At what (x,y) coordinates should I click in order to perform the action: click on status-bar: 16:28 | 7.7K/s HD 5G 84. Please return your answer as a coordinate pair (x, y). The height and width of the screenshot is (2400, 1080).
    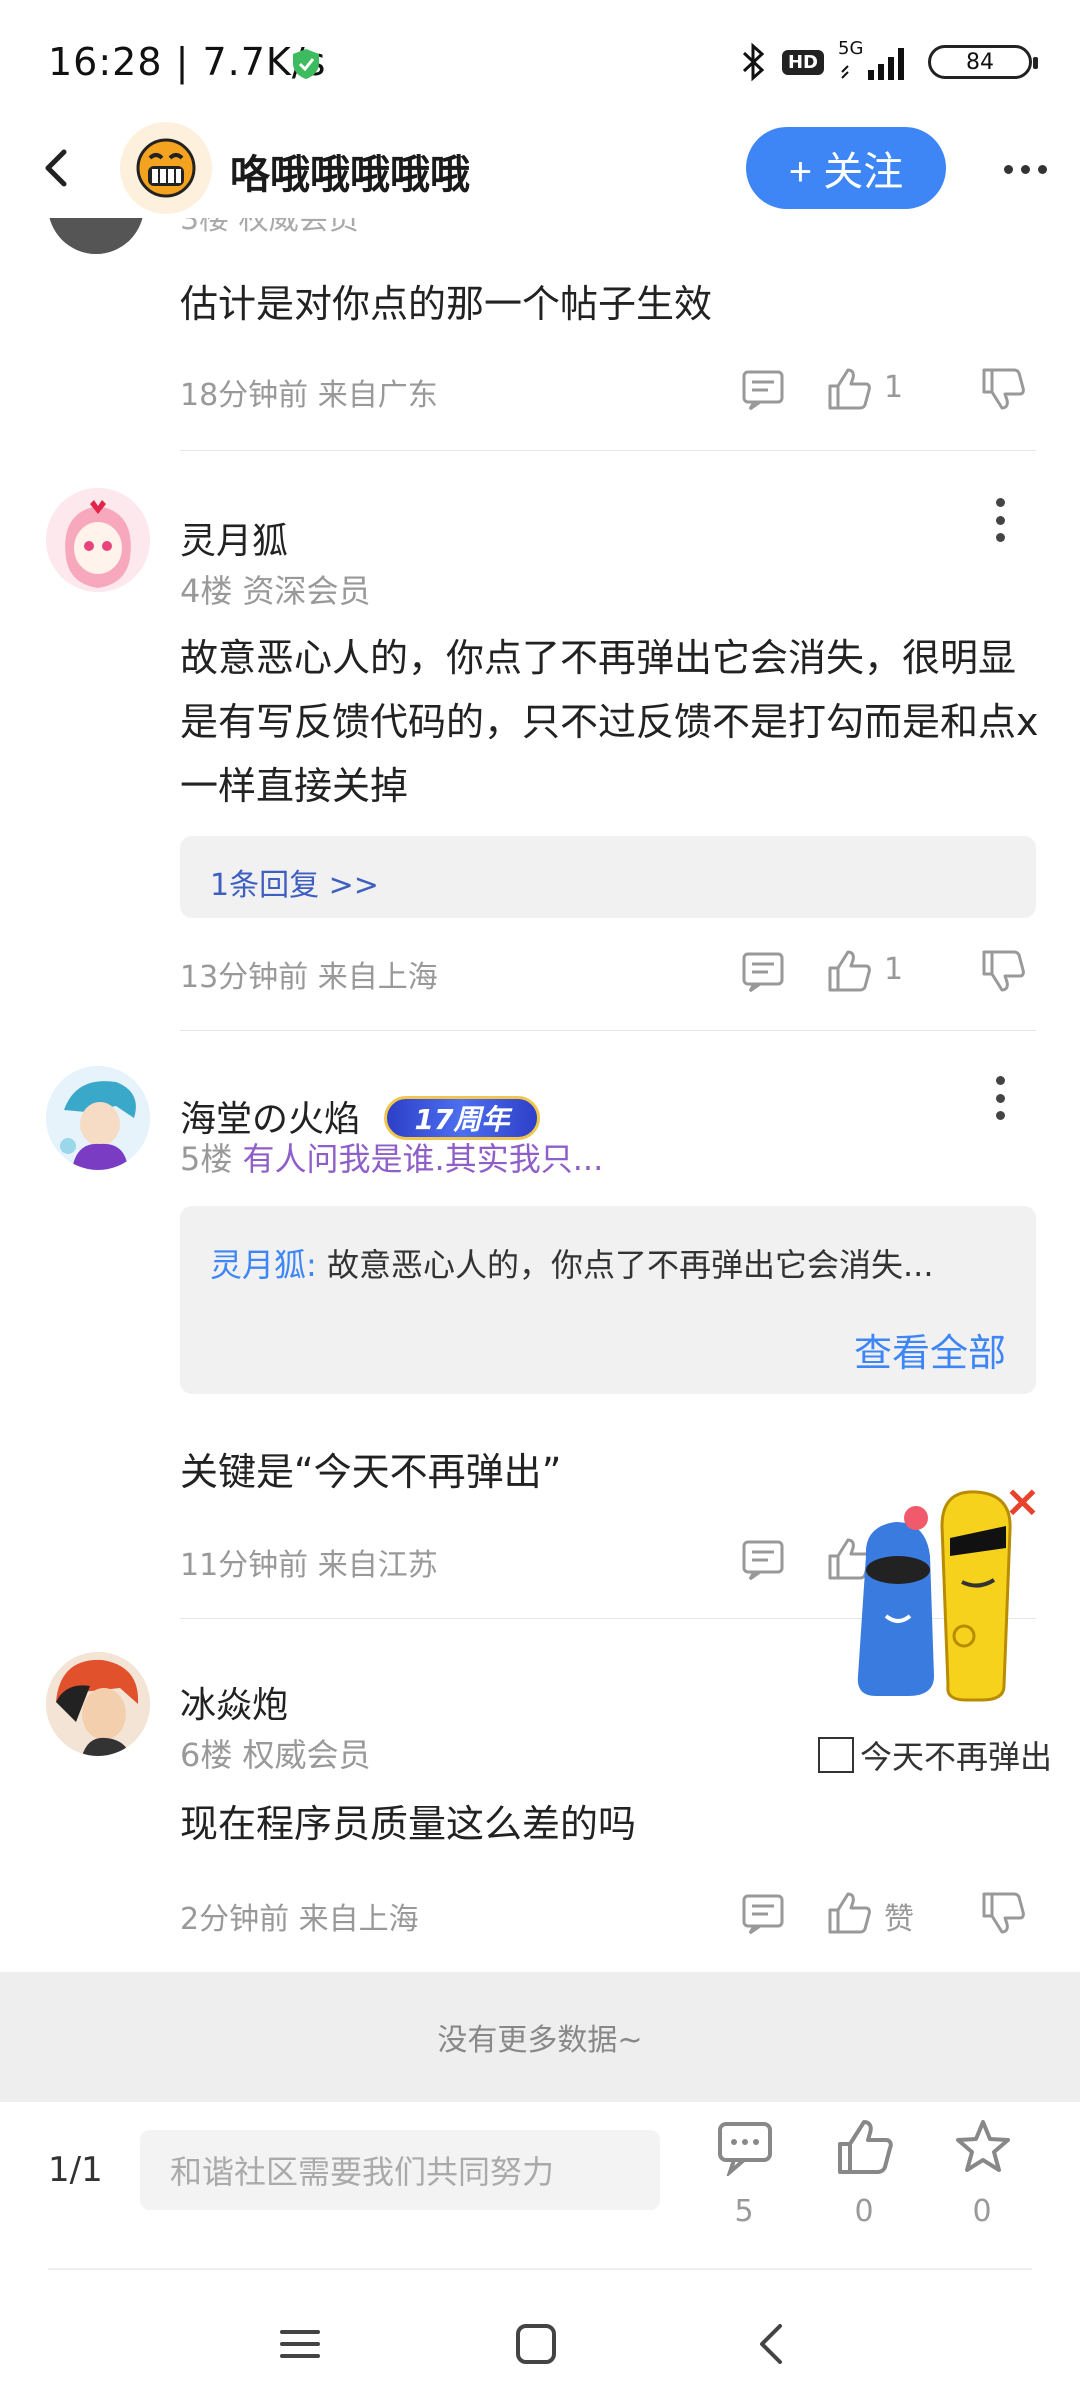
    Looking at the image, I should click on (540, 64).